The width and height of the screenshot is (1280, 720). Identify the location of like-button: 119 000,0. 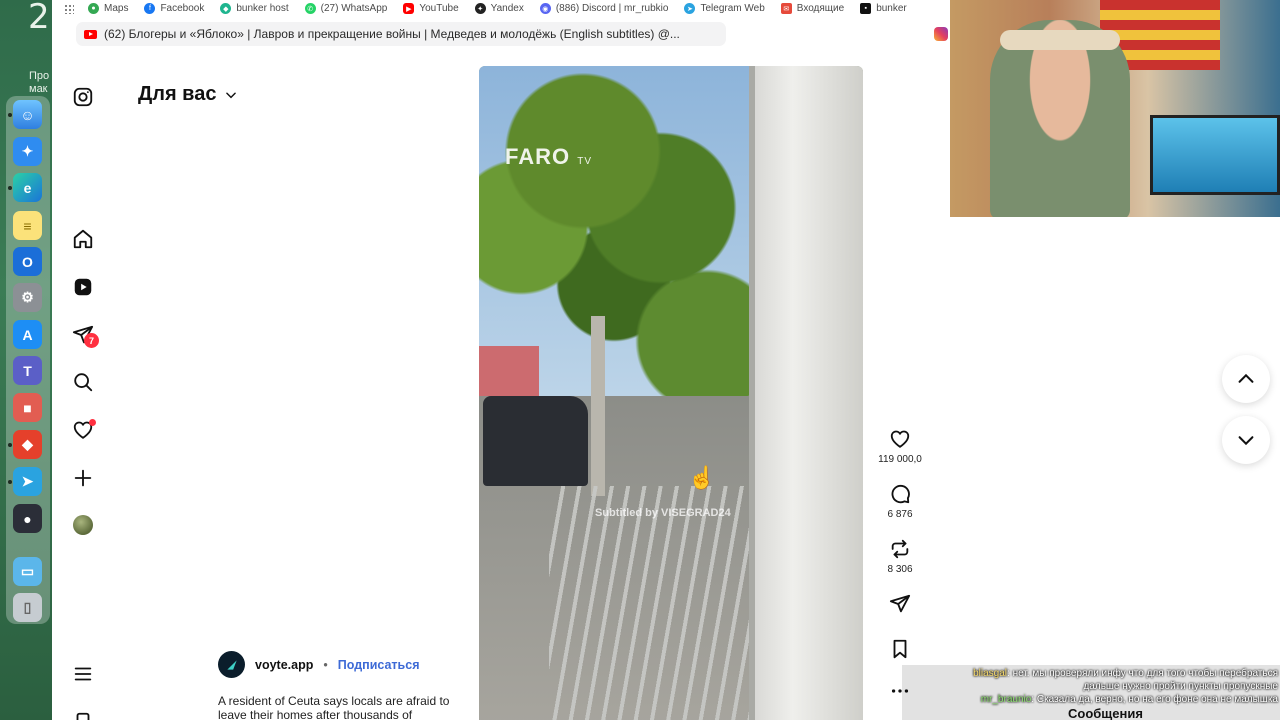
(900, 446).